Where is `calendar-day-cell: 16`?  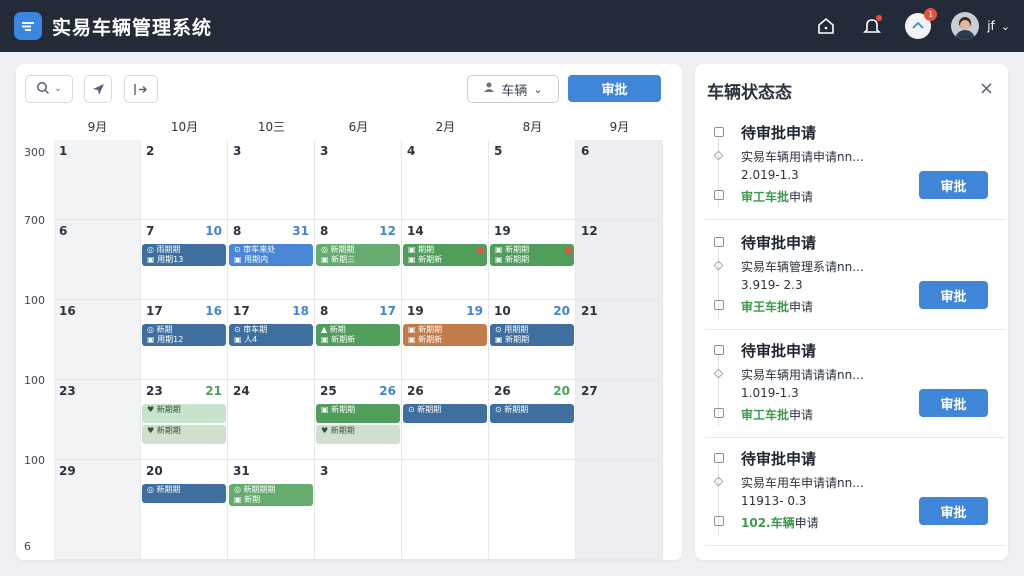
calendar-day-cell: 16 is located at coordinates (97, 340).